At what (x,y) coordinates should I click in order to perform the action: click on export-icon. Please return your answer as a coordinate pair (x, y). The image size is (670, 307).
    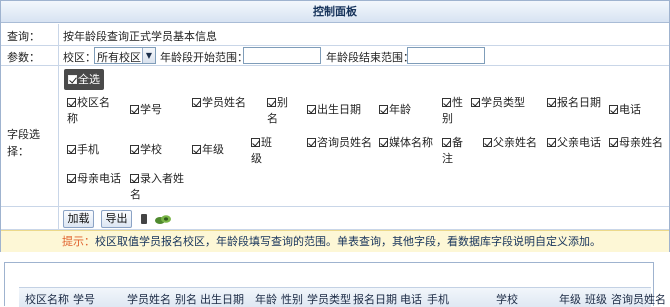
    Looking at the image, I should click on (163, 219).